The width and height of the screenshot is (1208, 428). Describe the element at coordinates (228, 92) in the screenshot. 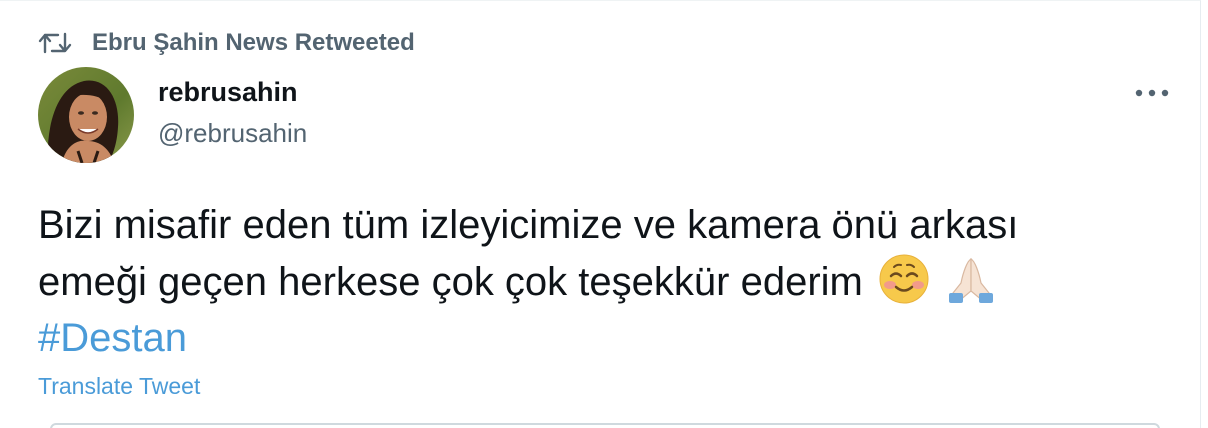

I see `author-display-name: rebrusahin` at that location.